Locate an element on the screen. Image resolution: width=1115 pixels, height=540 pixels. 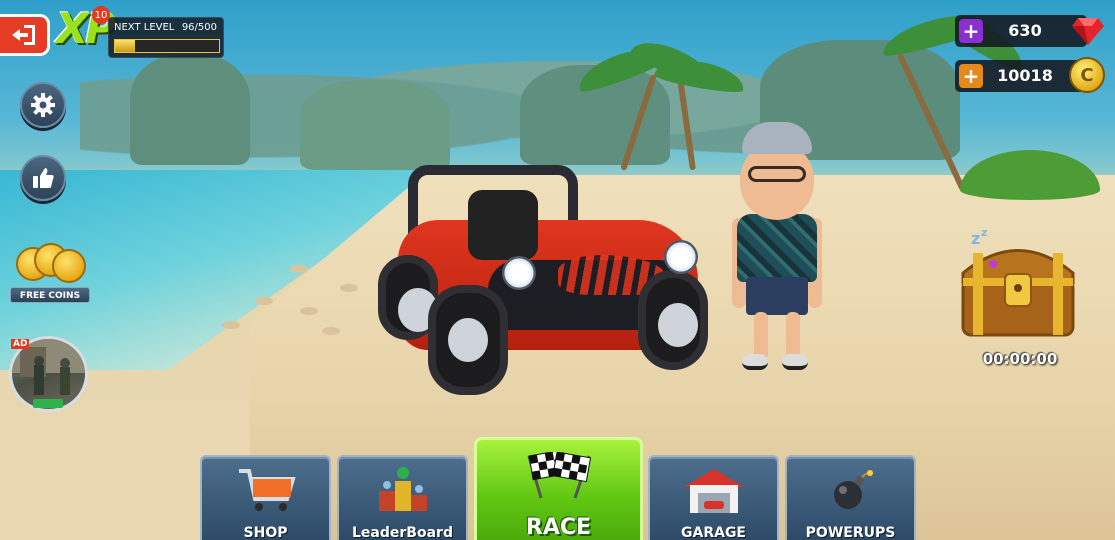
thumbs-up-icon is located at coordinates (43, 178).